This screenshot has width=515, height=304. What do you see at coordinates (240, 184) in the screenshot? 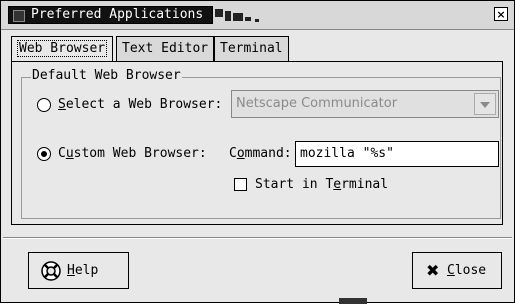
I see `start-in-terminal-checkbox` at bounding box center [240, 184].